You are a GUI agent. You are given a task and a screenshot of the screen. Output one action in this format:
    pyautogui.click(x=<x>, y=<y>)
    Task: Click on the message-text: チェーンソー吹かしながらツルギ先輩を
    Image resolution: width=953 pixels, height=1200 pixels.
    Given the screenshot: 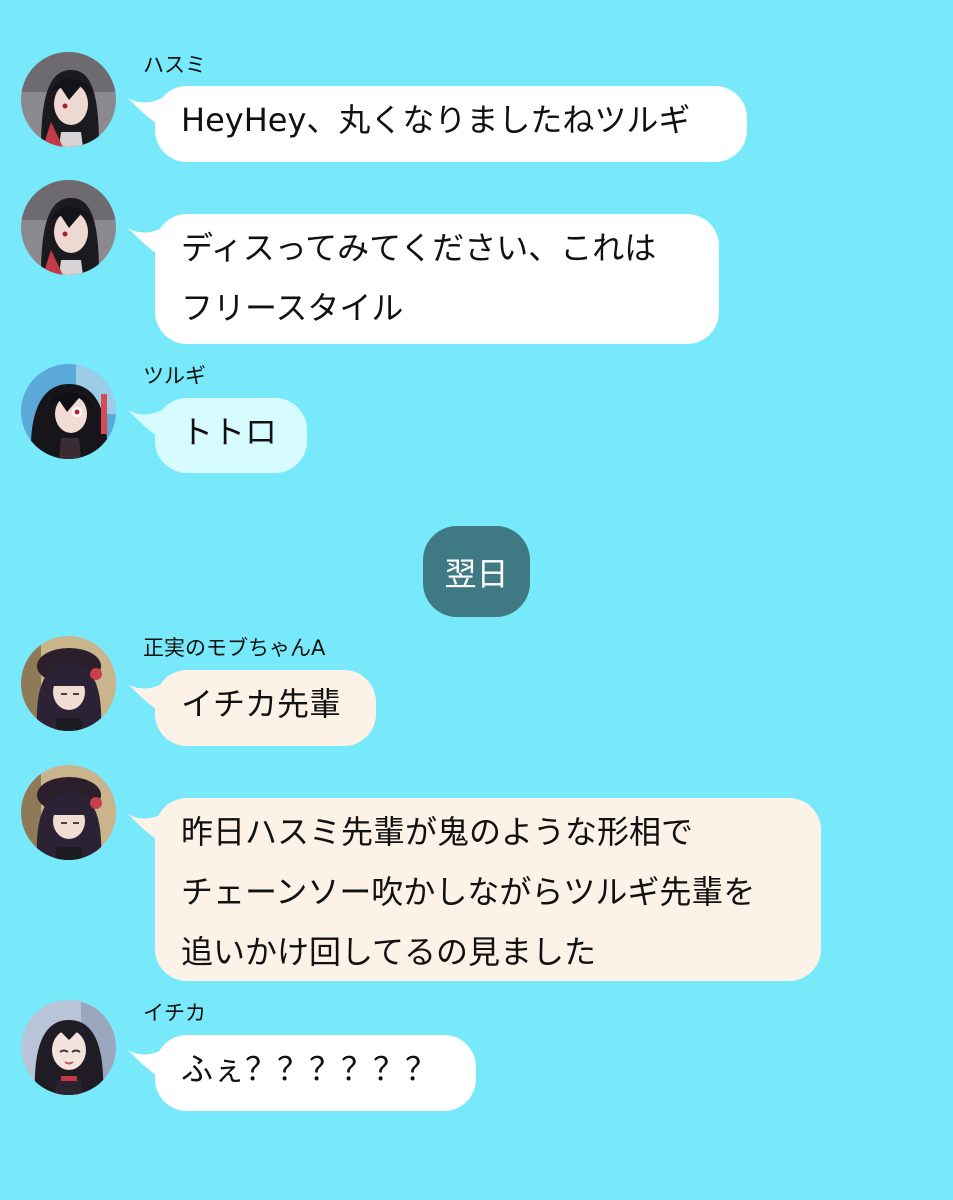 What is the action you would take?
    pyautogui.click(x=468, y=892)
    